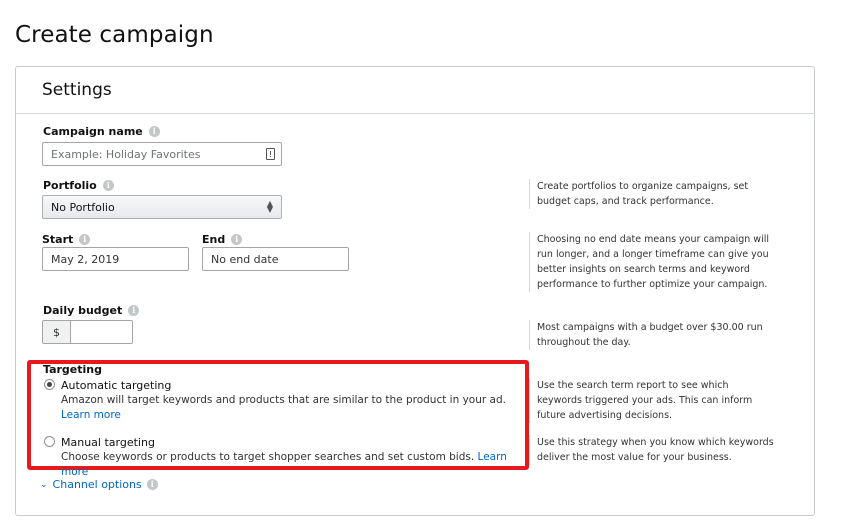  What do you see at coordinates (269, 206) in the screenshot?
I see `select-caret-icon: ▲ ▼` at bounding box center [269, 206].